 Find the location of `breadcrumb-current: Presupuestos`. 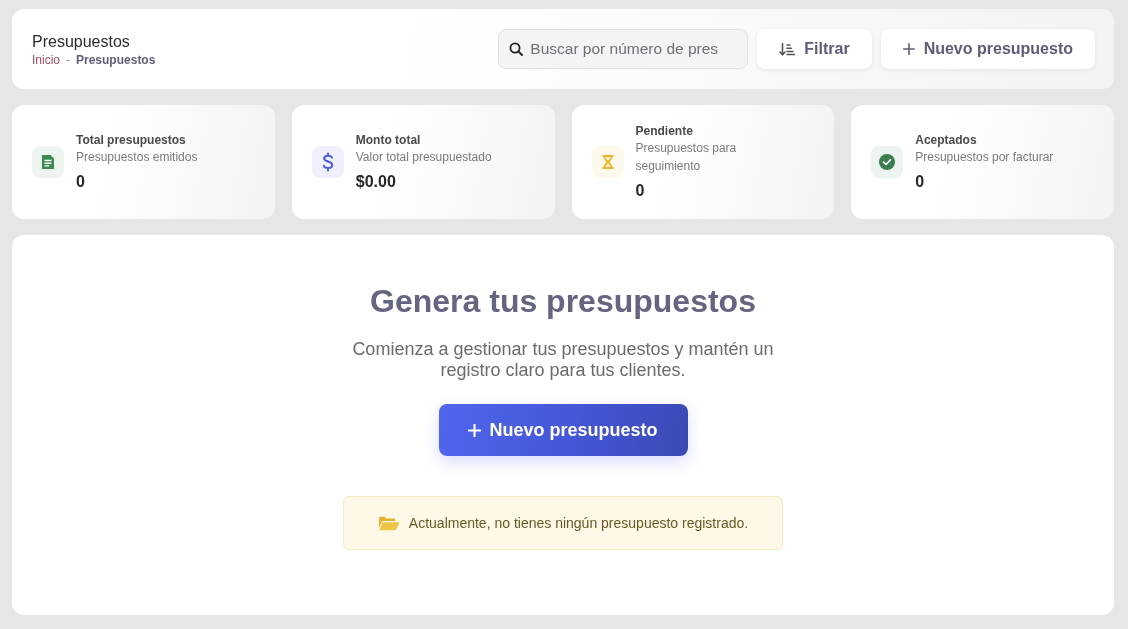

breadcrumb-current: Presupuestos is located at coordinates (116, 60).